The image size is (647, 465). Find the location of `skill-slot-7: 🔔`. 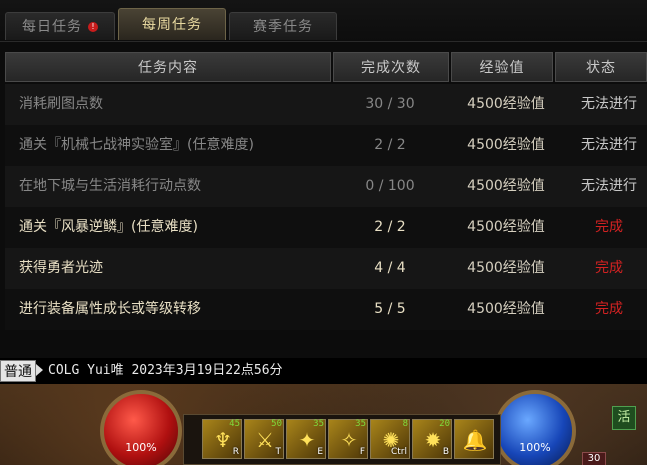

skill-slot-7: 🔔 is located at coordinates (474, 439).